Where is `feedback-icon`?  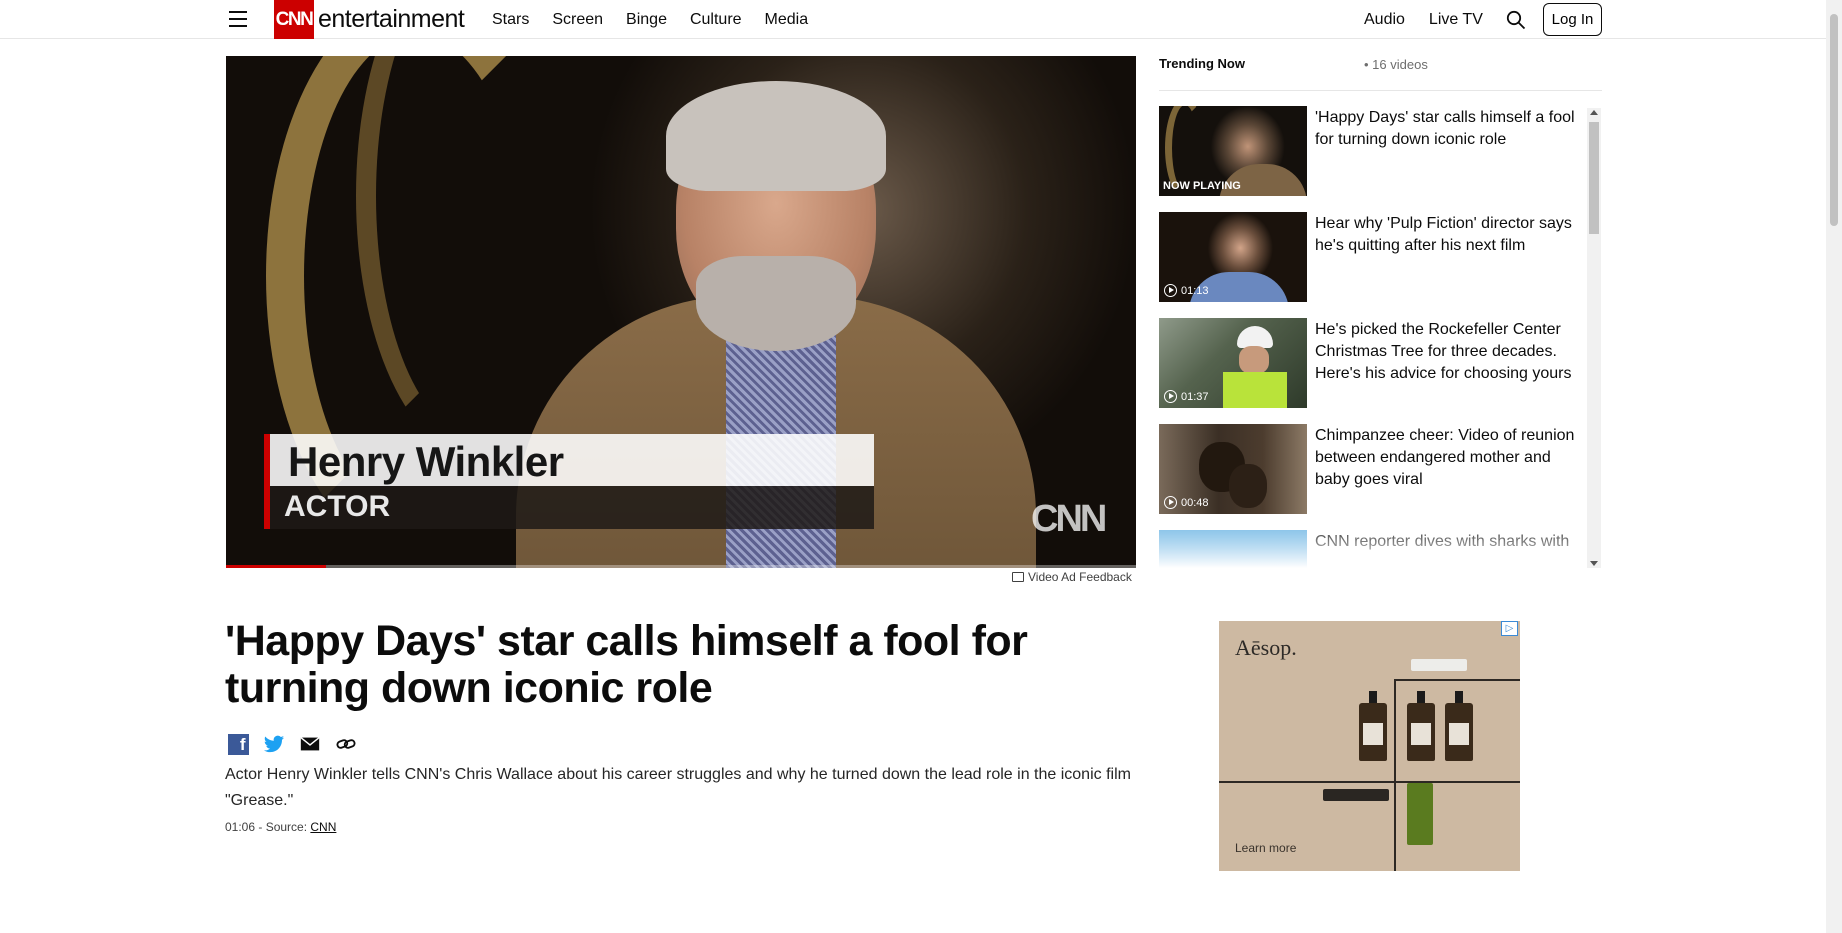
feedback-icon is located at coordinates (1018, 577).